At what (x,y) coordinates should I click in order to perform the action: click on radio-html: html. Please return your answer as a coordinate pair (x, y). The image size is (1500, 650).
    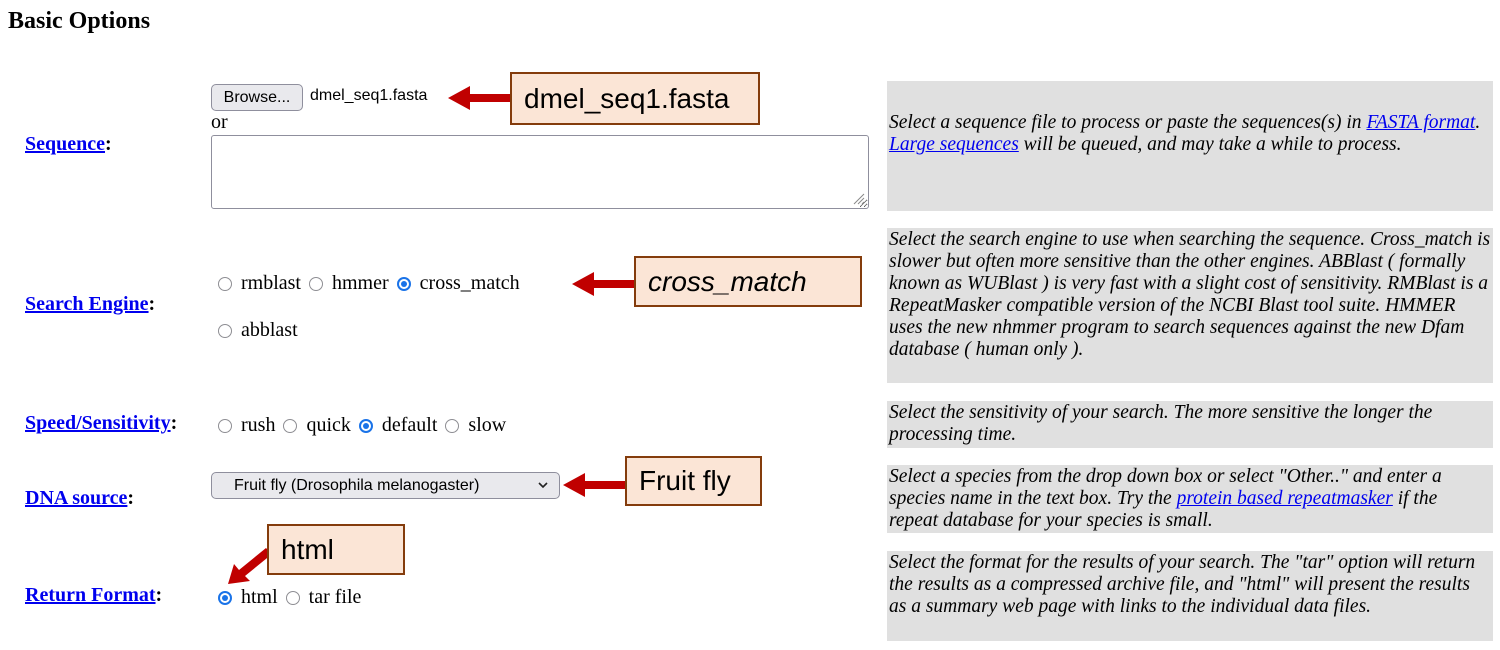
    Looking at the image, I should click on (248, 597).